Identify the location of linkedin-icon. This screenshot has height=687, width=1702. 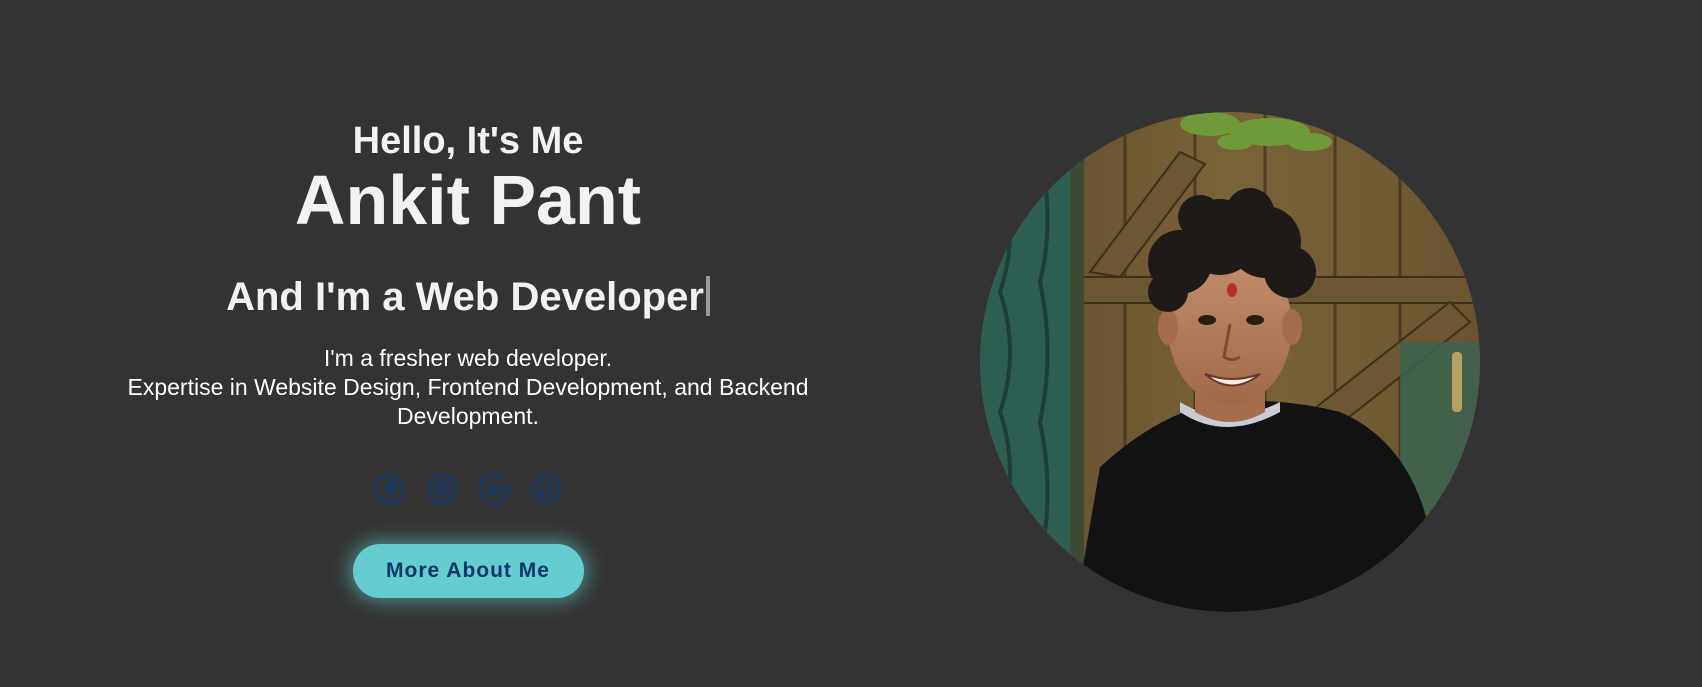
(494, 489).